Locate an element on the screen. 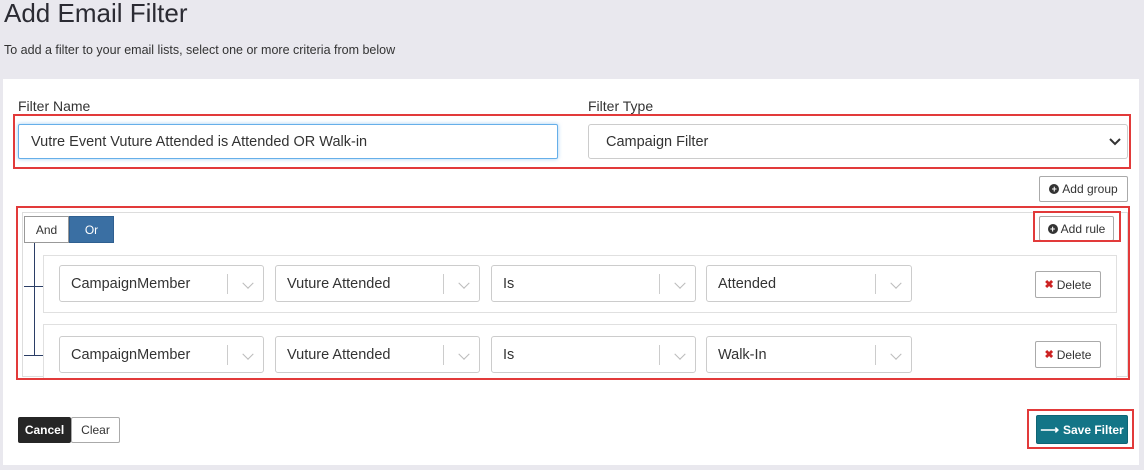 The height and width of the screenshot is (470, 1144). rule-value-value: Attended is located at coordinates (747, 283).